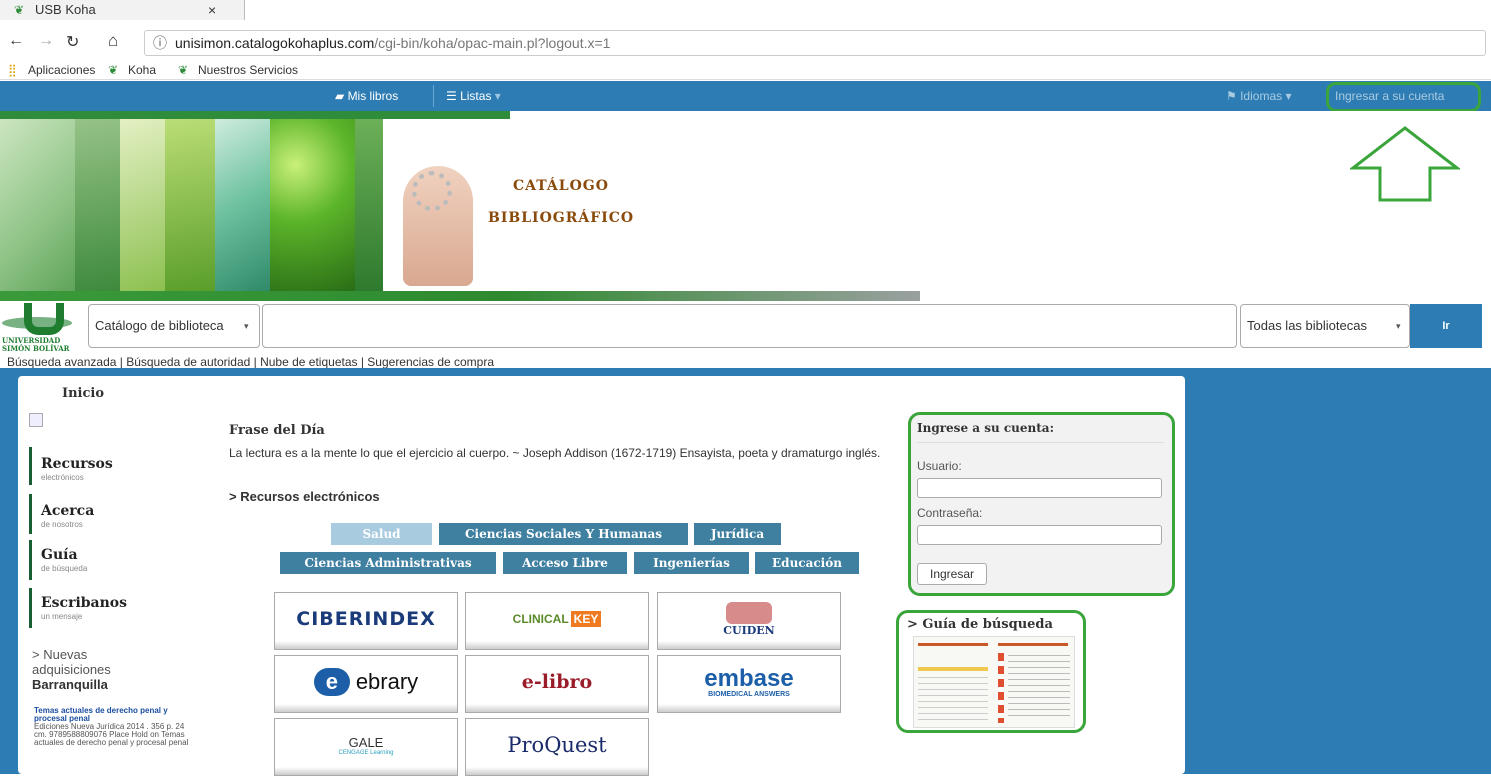  Describe the element at coordinates (737, 534) in the screenshot. I see `tag-juridica: Jurídica` at that location.